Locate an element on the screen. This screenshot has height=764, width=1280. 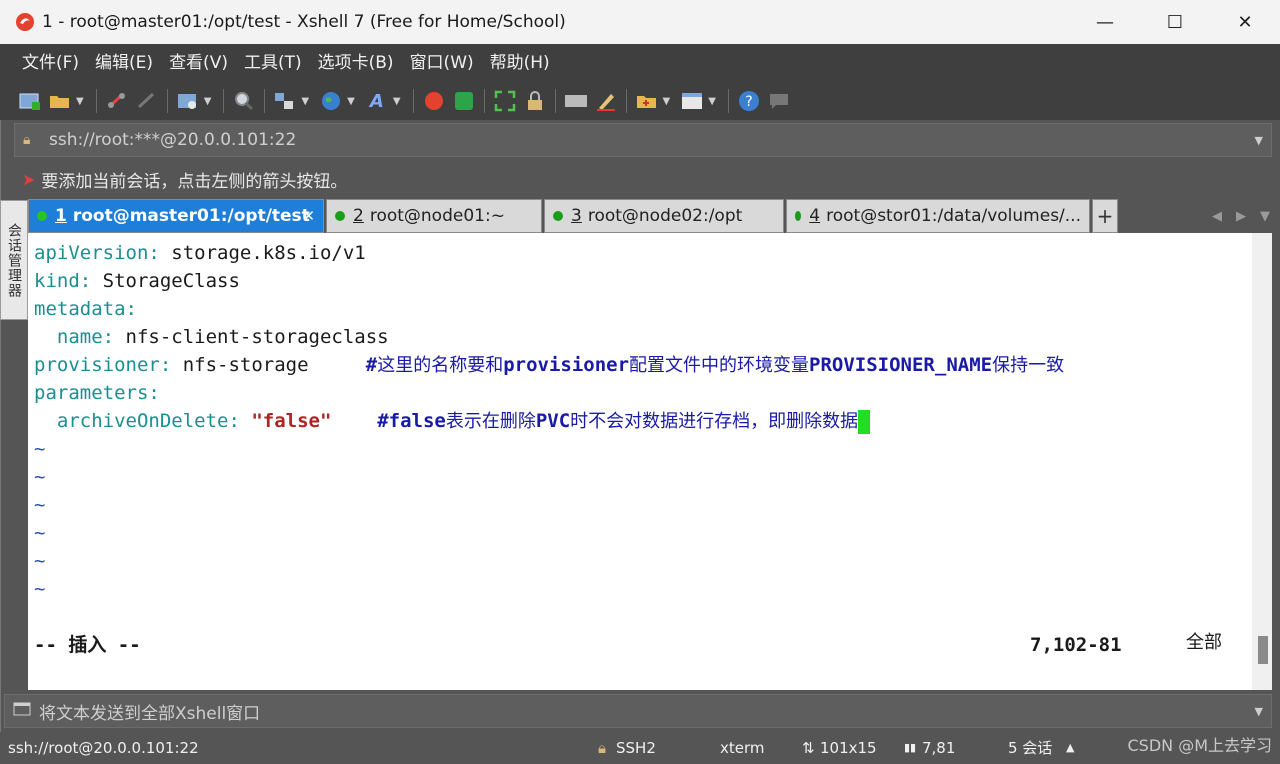
lock-icon is located at coordinates (535, 101).